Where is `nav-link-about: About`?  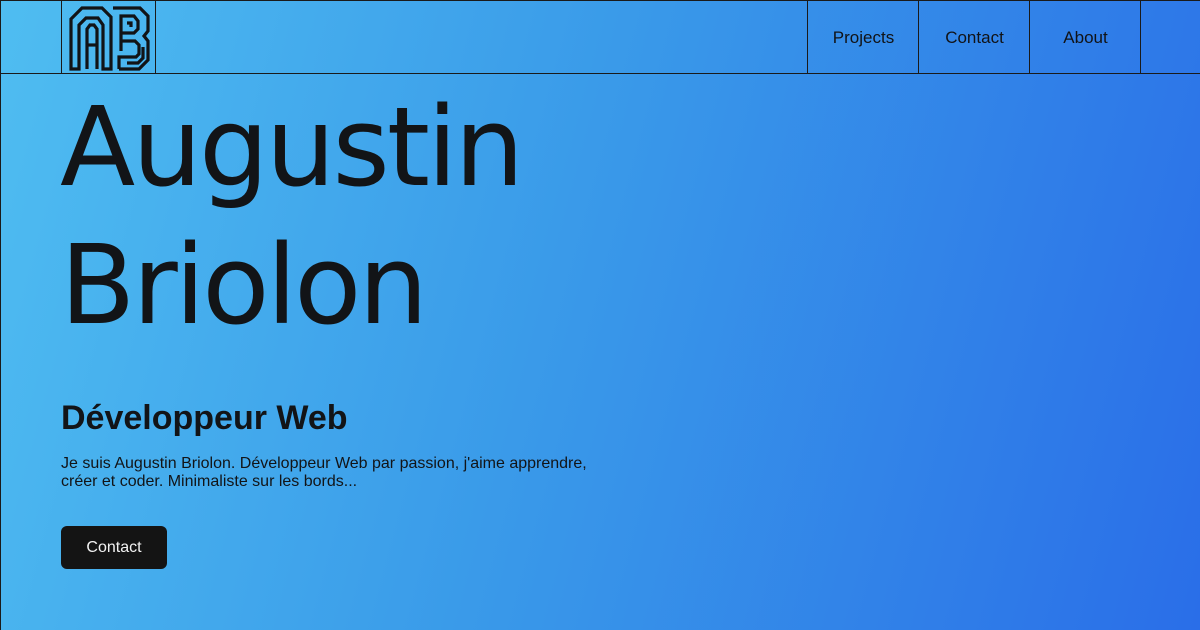
nav-link-about: About is located at coordinates (1085, 37).